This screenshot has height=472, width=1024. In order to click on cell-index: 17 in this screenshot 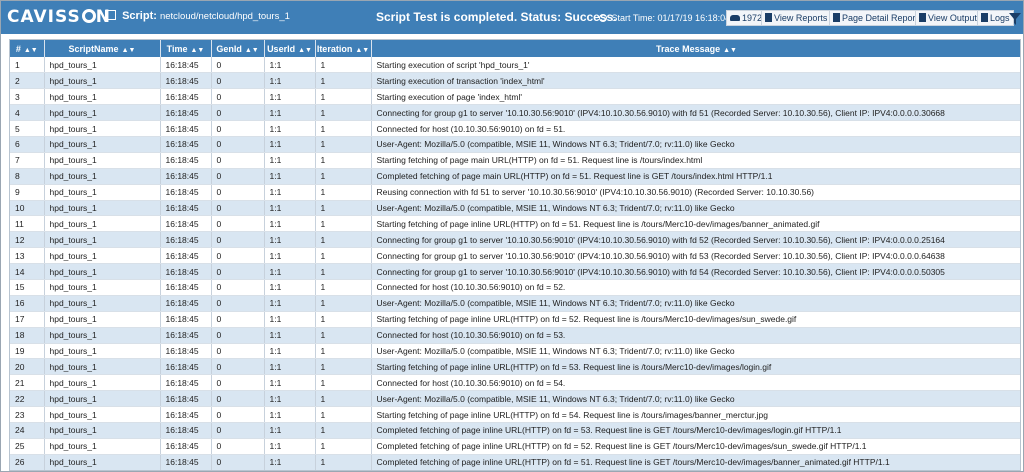, I will do `click(27, 319)`.